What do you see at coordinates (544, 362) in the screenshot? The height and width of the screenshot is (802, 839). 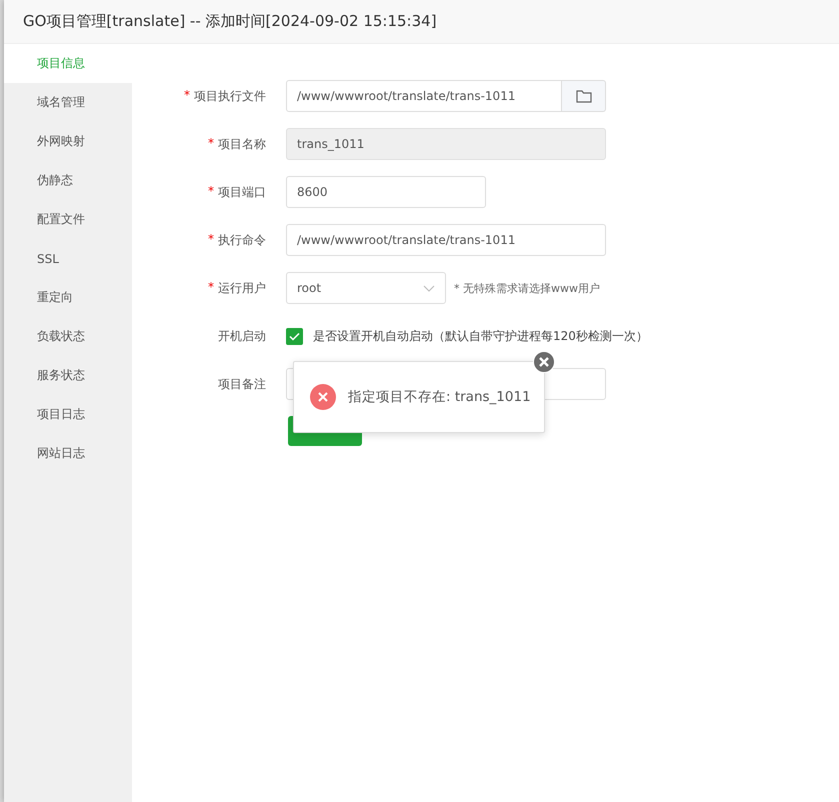 I see `close-icon` at bounding box center [544, 362].